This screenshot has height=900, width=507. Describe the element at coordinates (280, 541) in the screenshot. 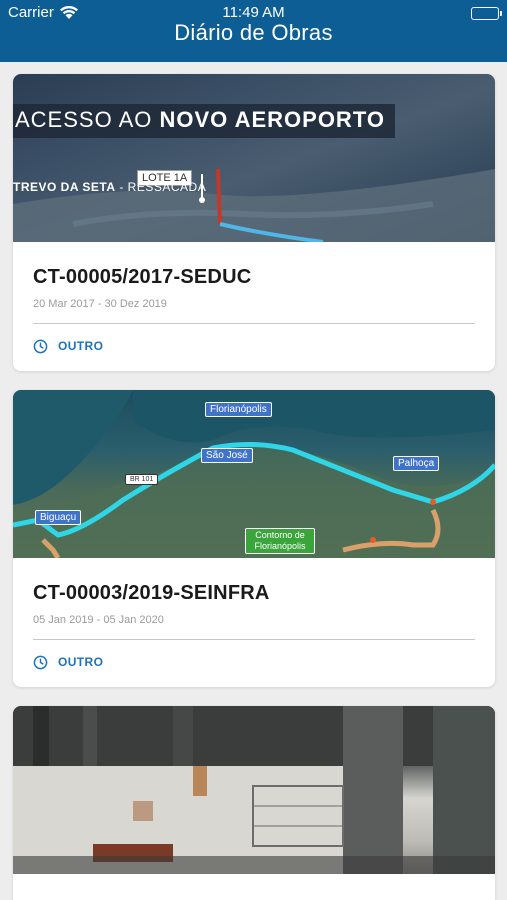

I see `map-label-contorno: Contorno de Florianópolis` at that location.